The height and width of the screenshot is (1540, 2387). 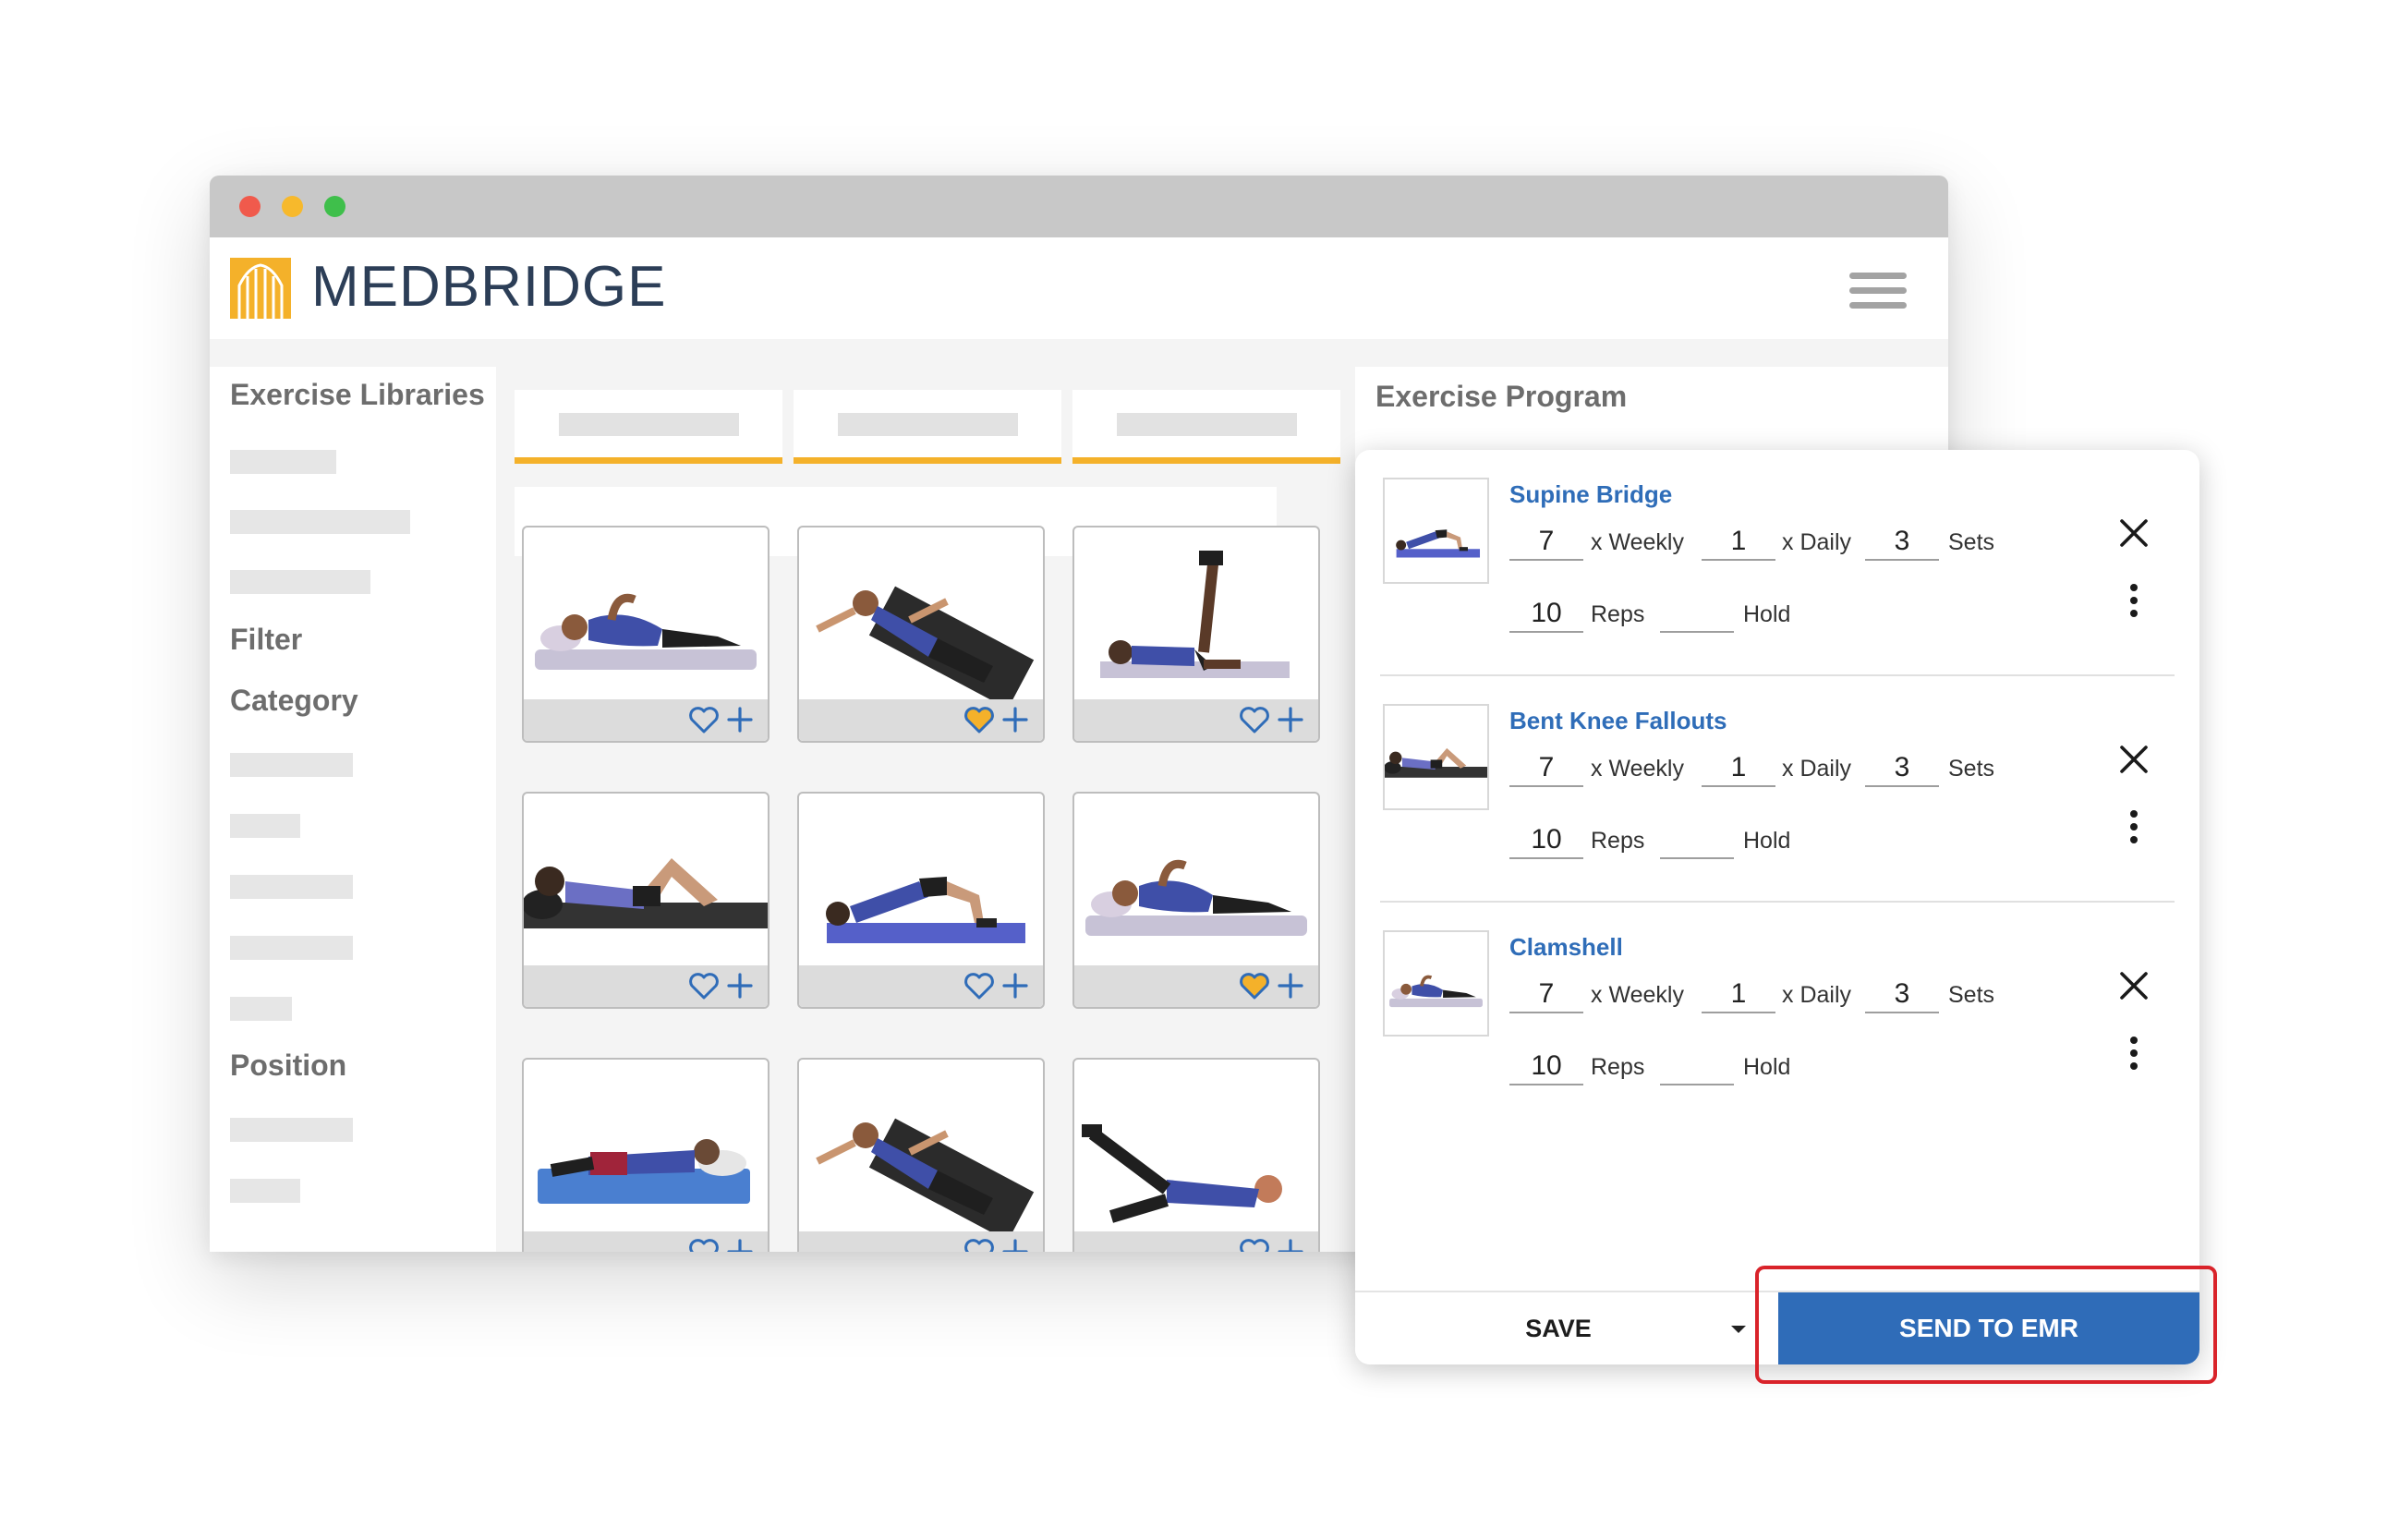 I want to click on save-options-dropdown-icon, so click(x=1738, y=1328).